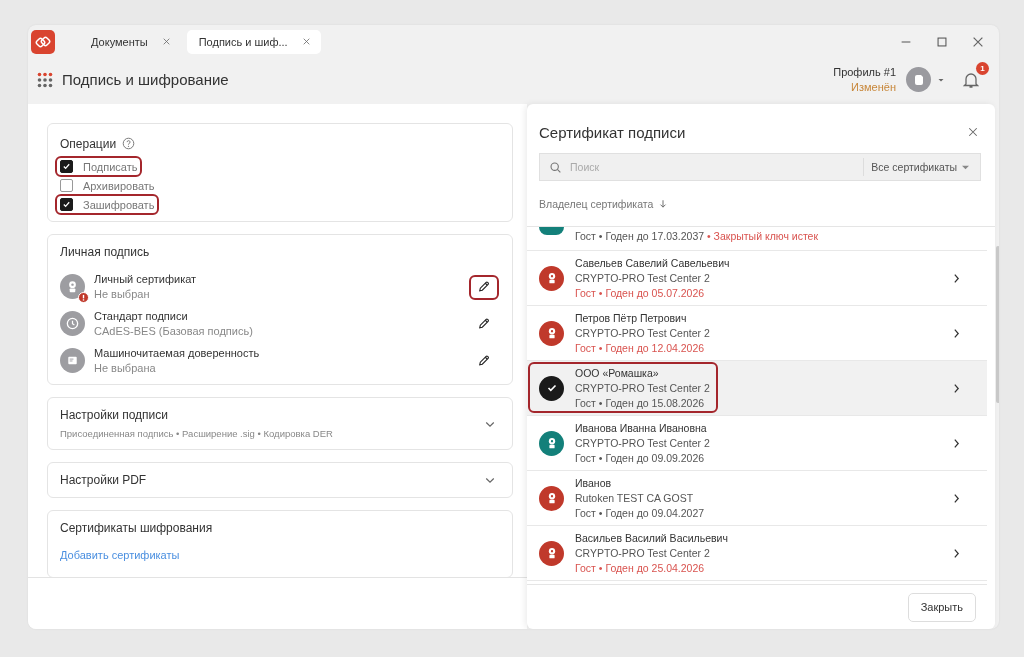 Image resolution: width=1024 pixels, height=657 pixels. What do you see at coordinates (145, 79) in the screenshot?
I see `page-title: Подпись и шифрование` at bounding box center [145, 79].